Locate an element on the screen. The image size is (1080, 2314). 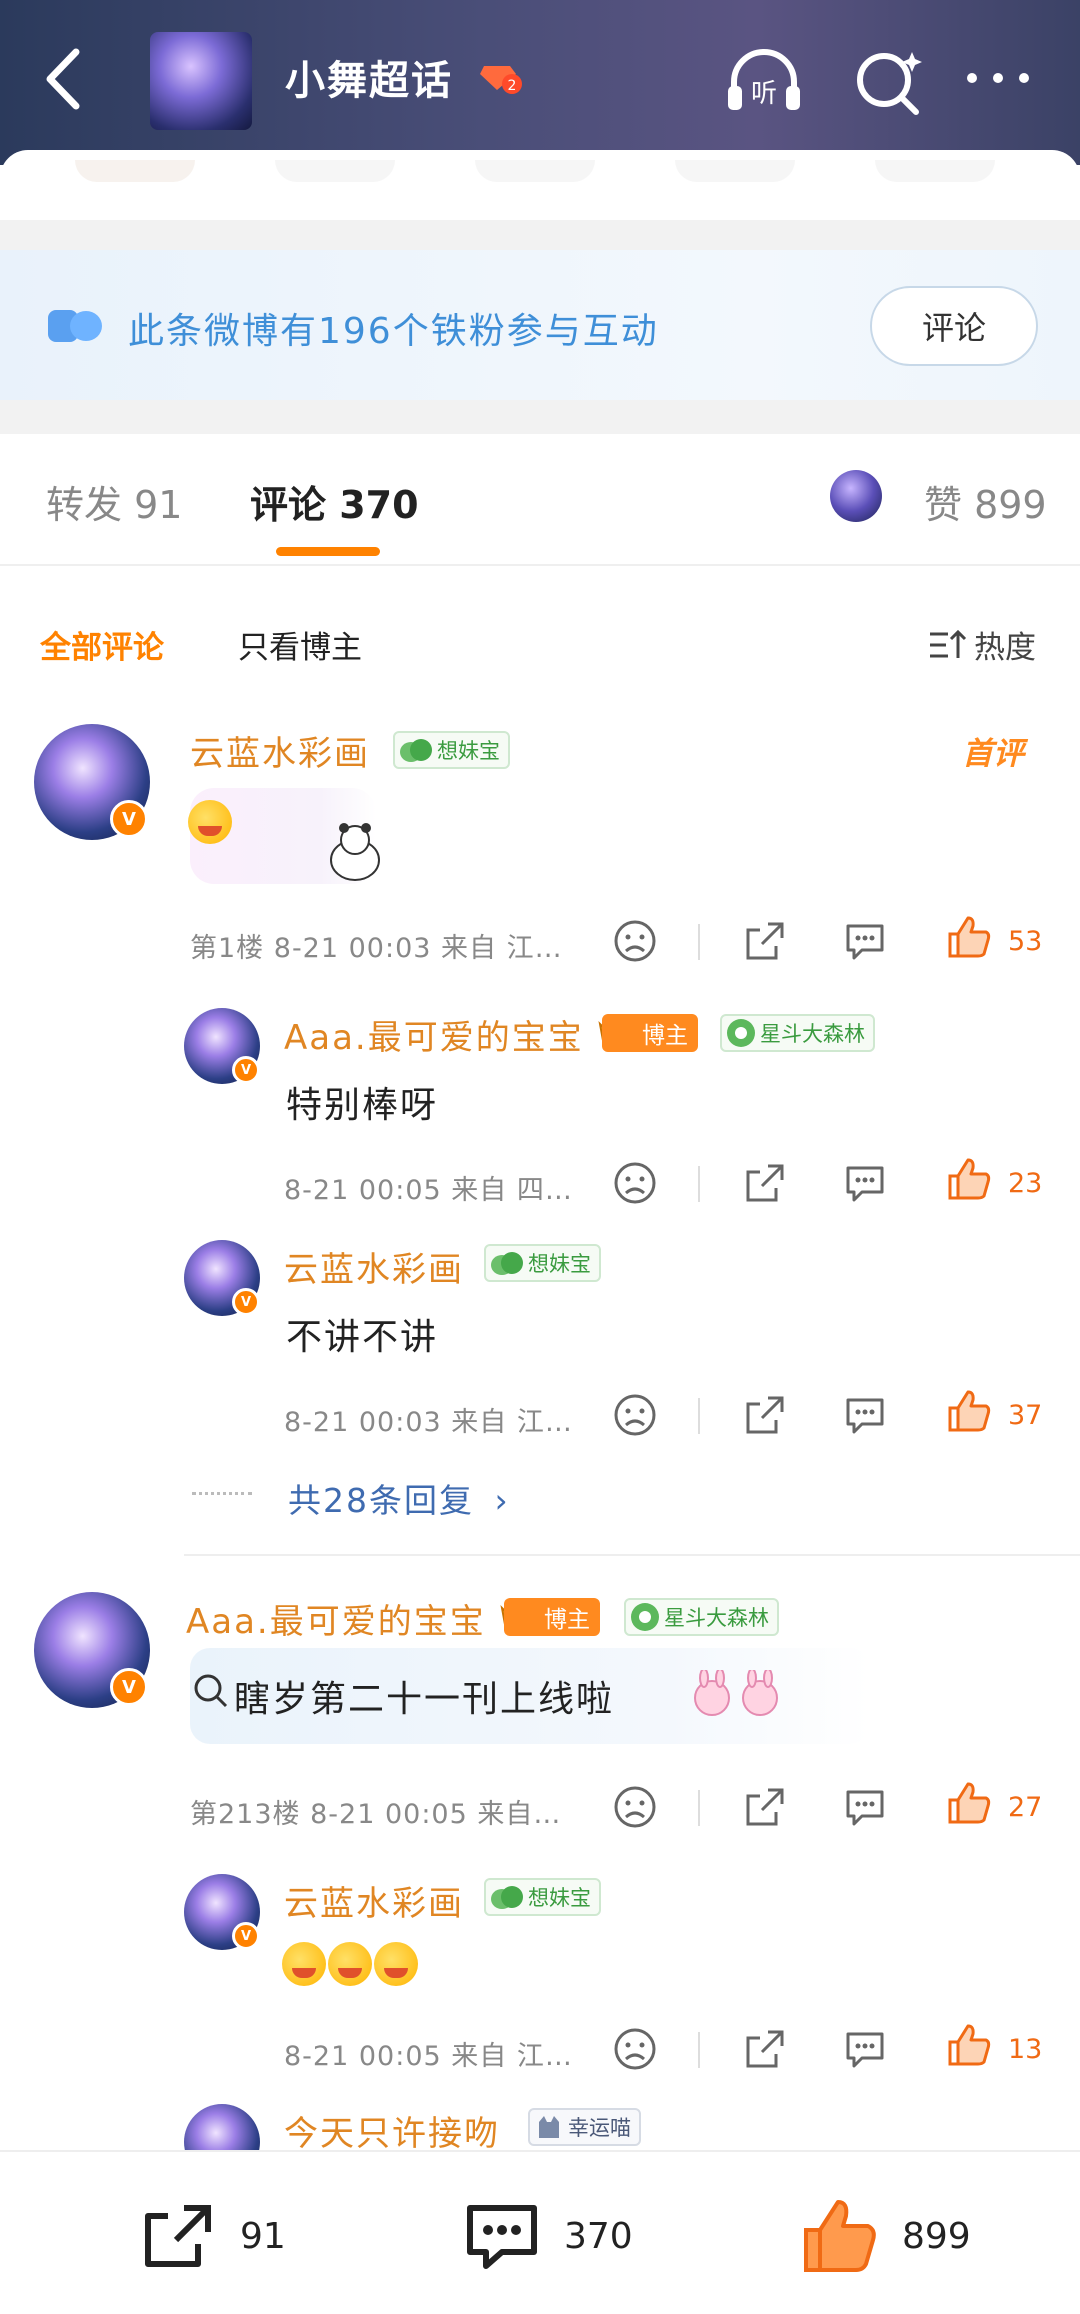
bottom-repost-count: 91 is located at coordinates (263, 2236).